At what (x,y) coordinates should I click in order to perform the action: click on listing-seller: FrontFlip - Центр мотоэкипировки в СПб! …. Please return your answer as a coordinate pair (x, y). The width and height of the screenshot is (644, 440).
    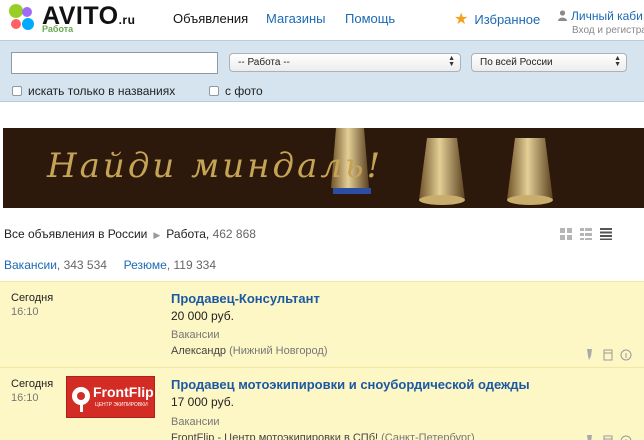
    Looking at the image, I should click on (323, 436).